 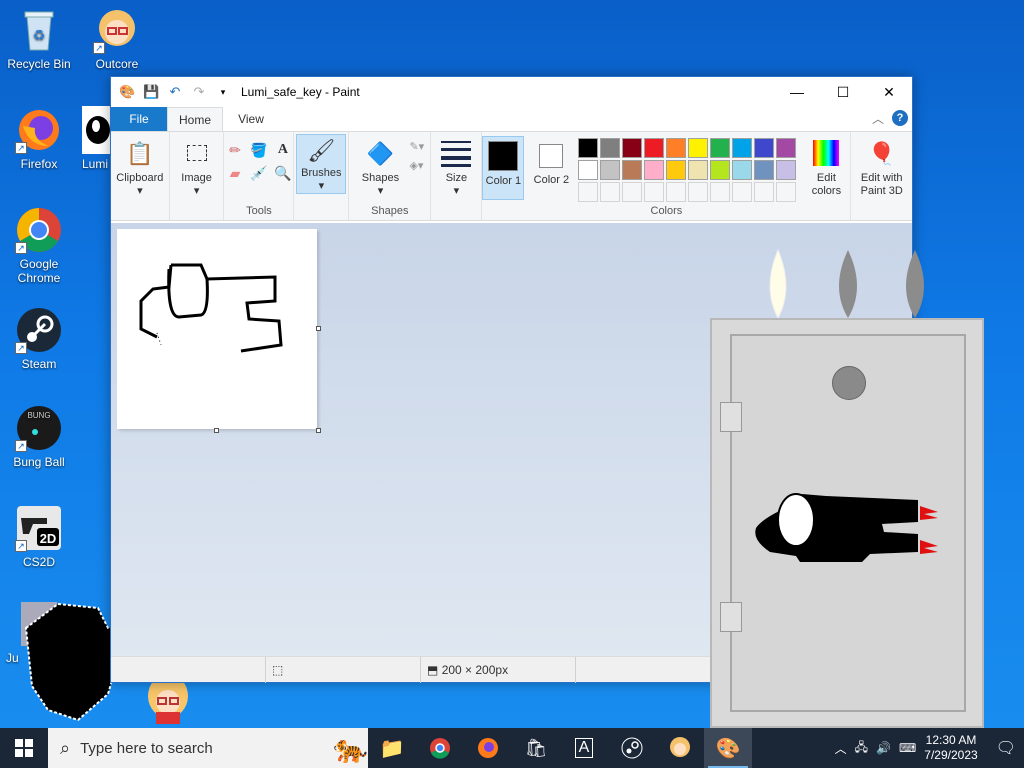 What do you see at coordinates (843, 523) in the screenshot?
I see `safe-door` at bounding box center [843, 523].